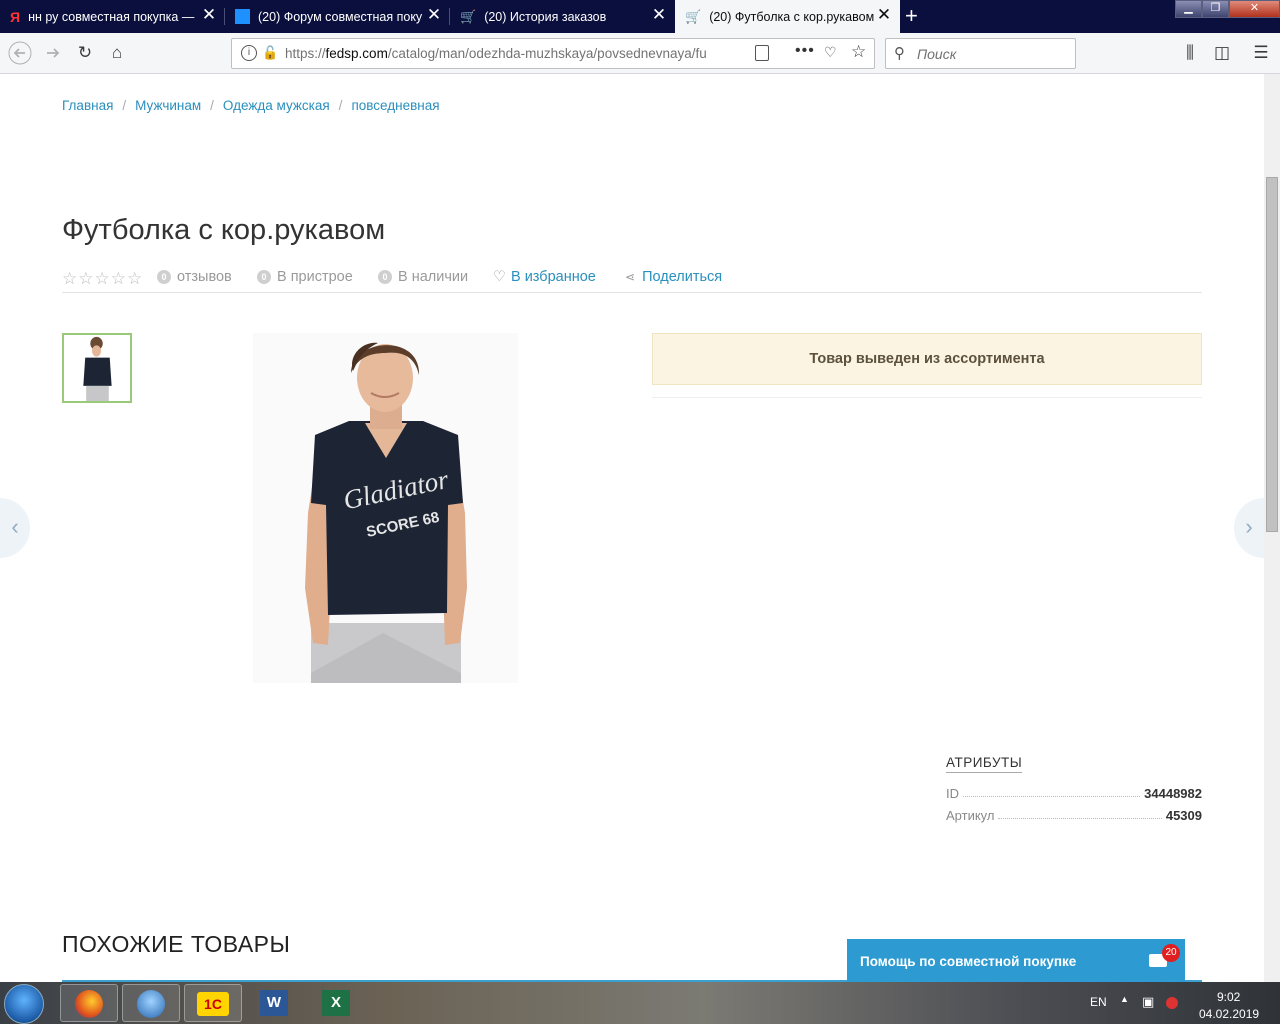 The width and height of the screenshot is (1280, 1024). I want to click on system-tray: EN ▲ ▣ 9:02 04.02.2019, so click(1180, 1003).